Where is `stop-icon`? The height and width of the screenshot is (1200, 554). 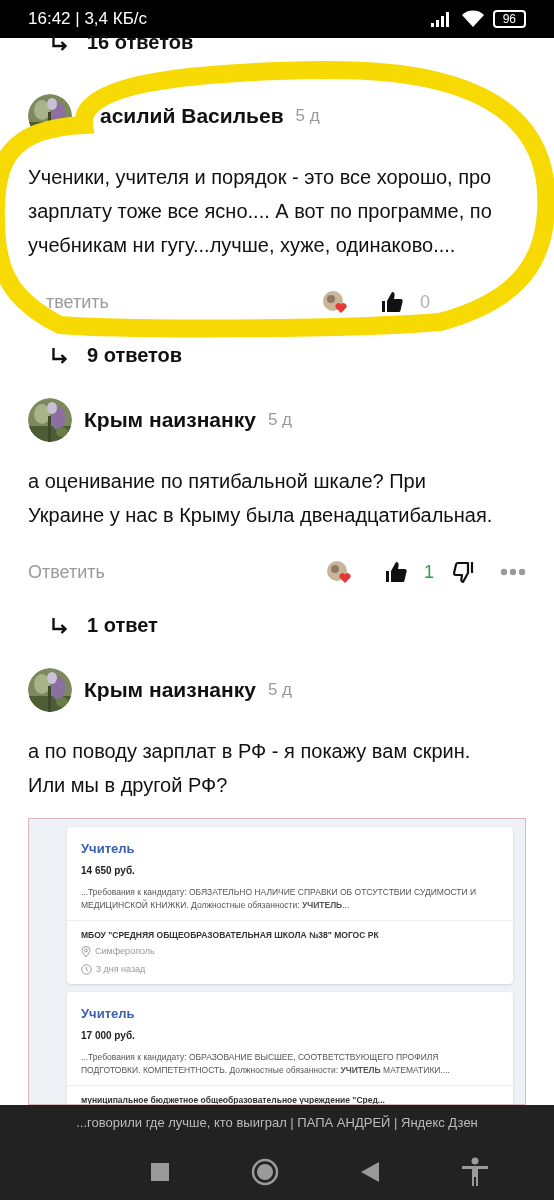
stop-icon is located at coordinates (160, 1171).